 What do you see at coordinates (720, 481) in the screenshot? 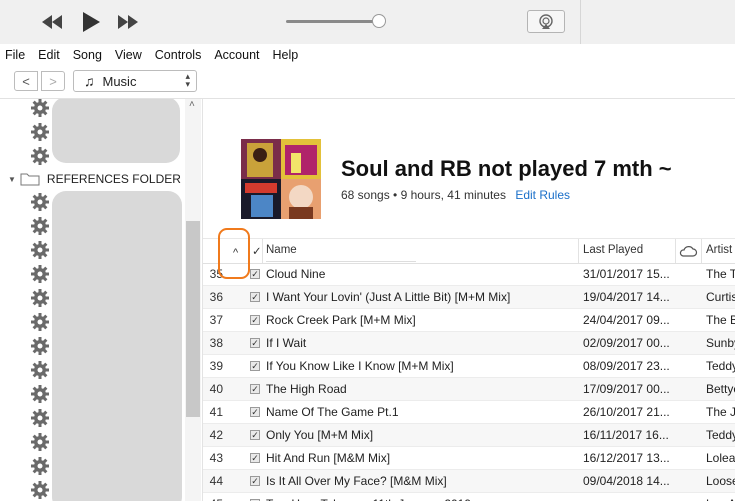
I see `track-artist: Loose` at bounding box center [720, 481].